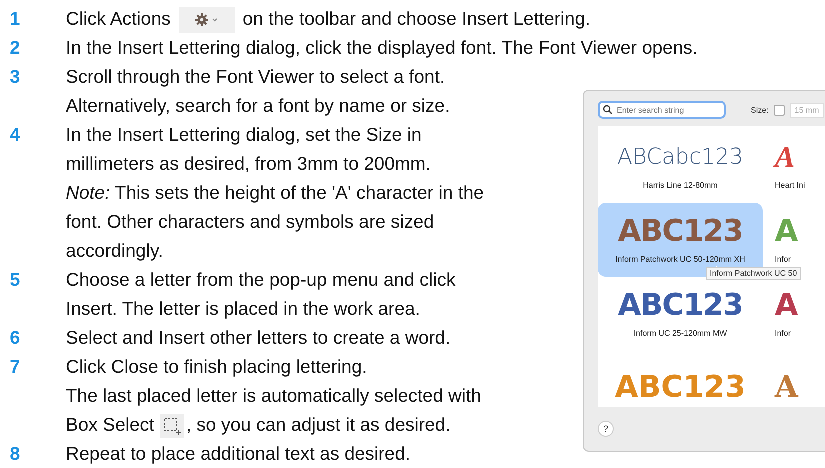  What do you see at coordinates (16, 454) in the screenshot?
I see `step-number: 8` at bounding box center [16, 454].